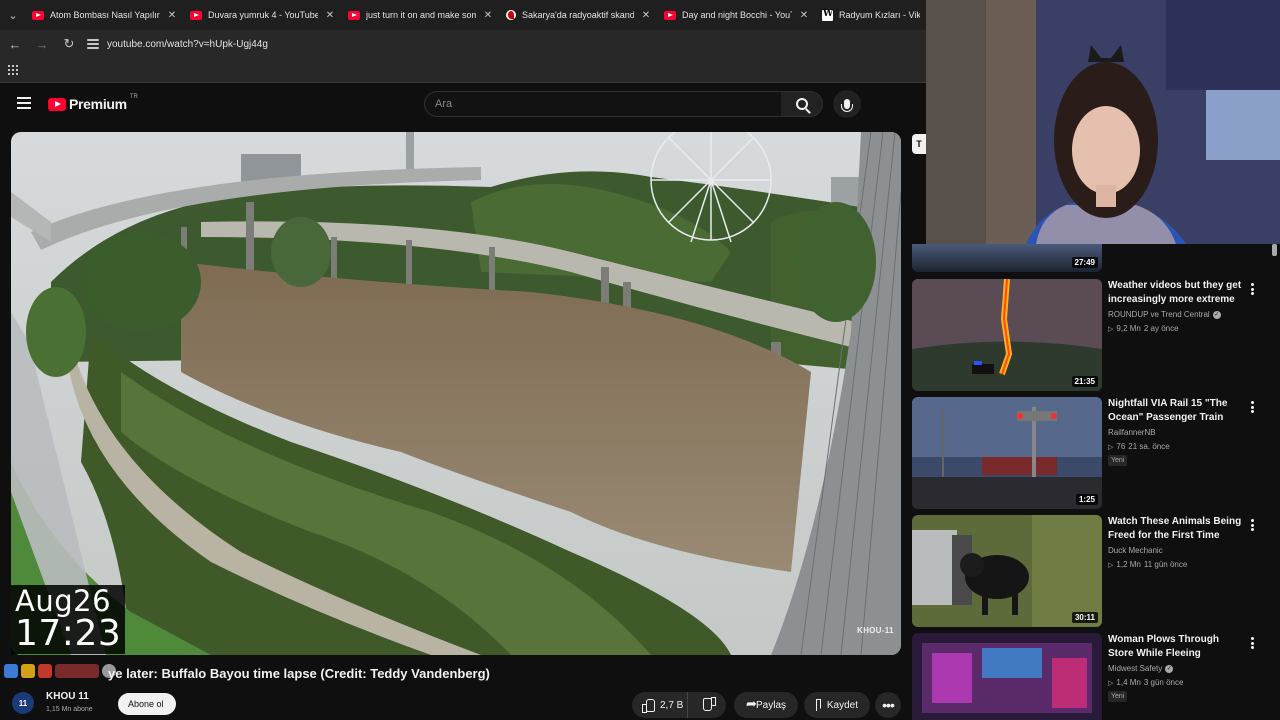 This screenshot has height=720, width=1280. I want to click on channel-name: ROUNDUP ve Trend Central, so click(1159, 314).